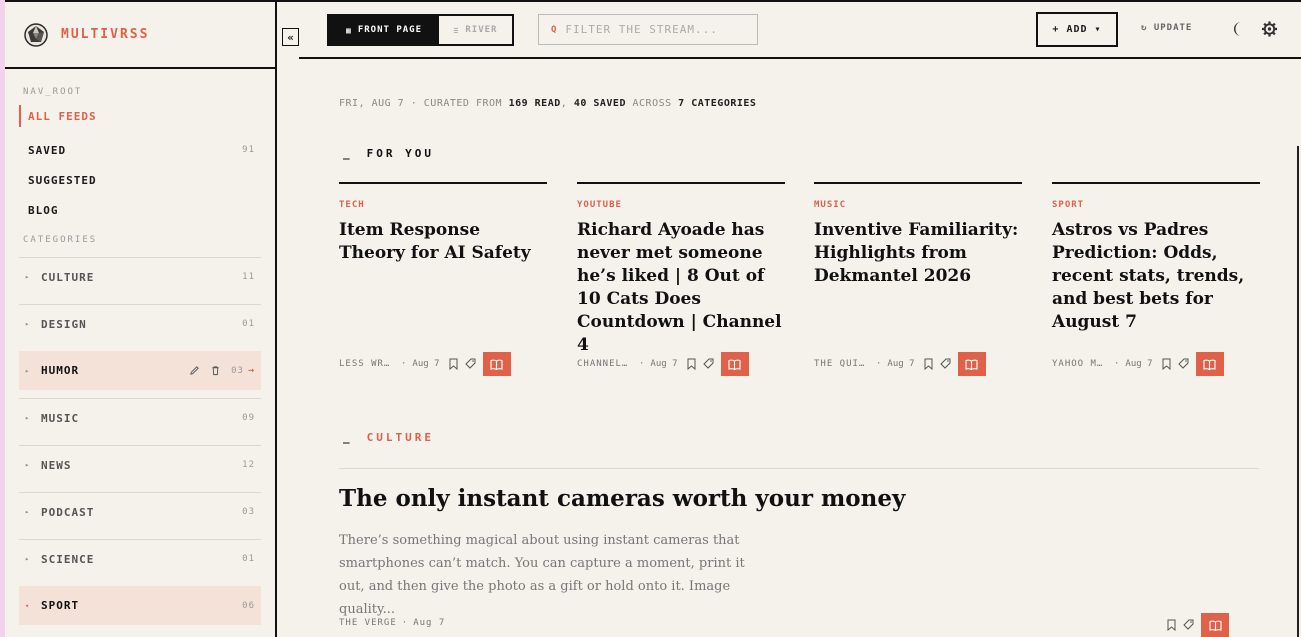  I want to click on category-label: SPORT, so click(60, 605).